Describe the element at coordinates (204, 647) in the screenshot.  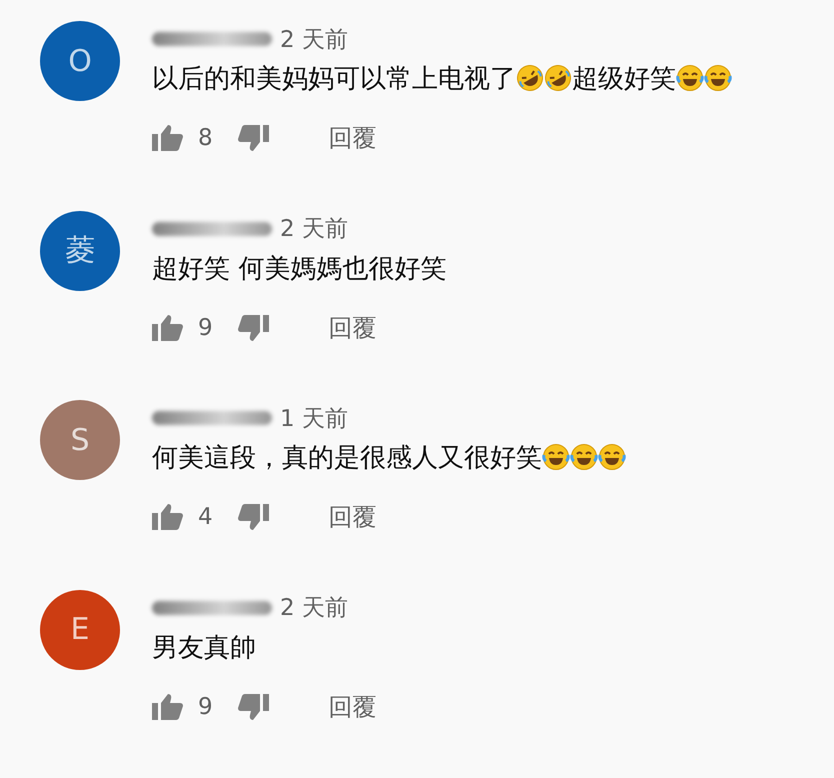
I see `comment-text: 男友真帥` at that location.